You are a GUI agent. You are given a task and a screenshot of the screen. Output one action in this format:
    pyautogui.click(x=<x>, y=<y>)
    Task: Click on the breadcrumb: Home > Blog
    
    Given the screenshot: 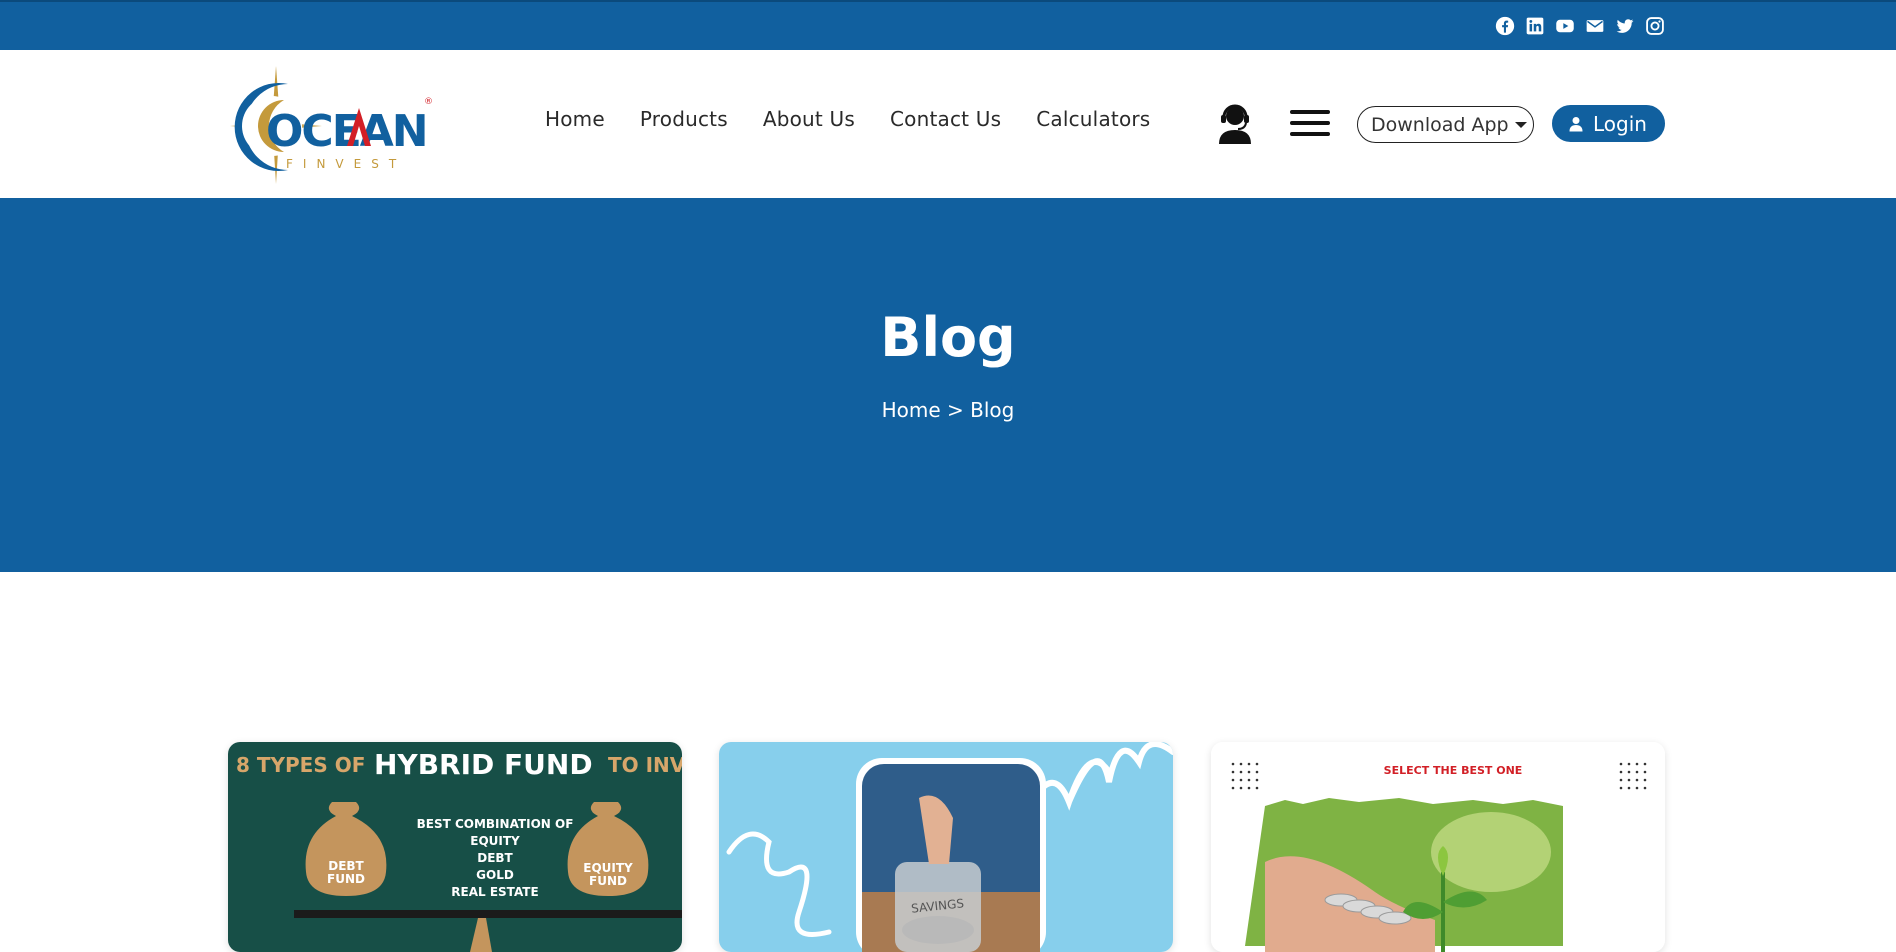 What is the action you would take?
    pyautogui.click(x=948, y=410)
    